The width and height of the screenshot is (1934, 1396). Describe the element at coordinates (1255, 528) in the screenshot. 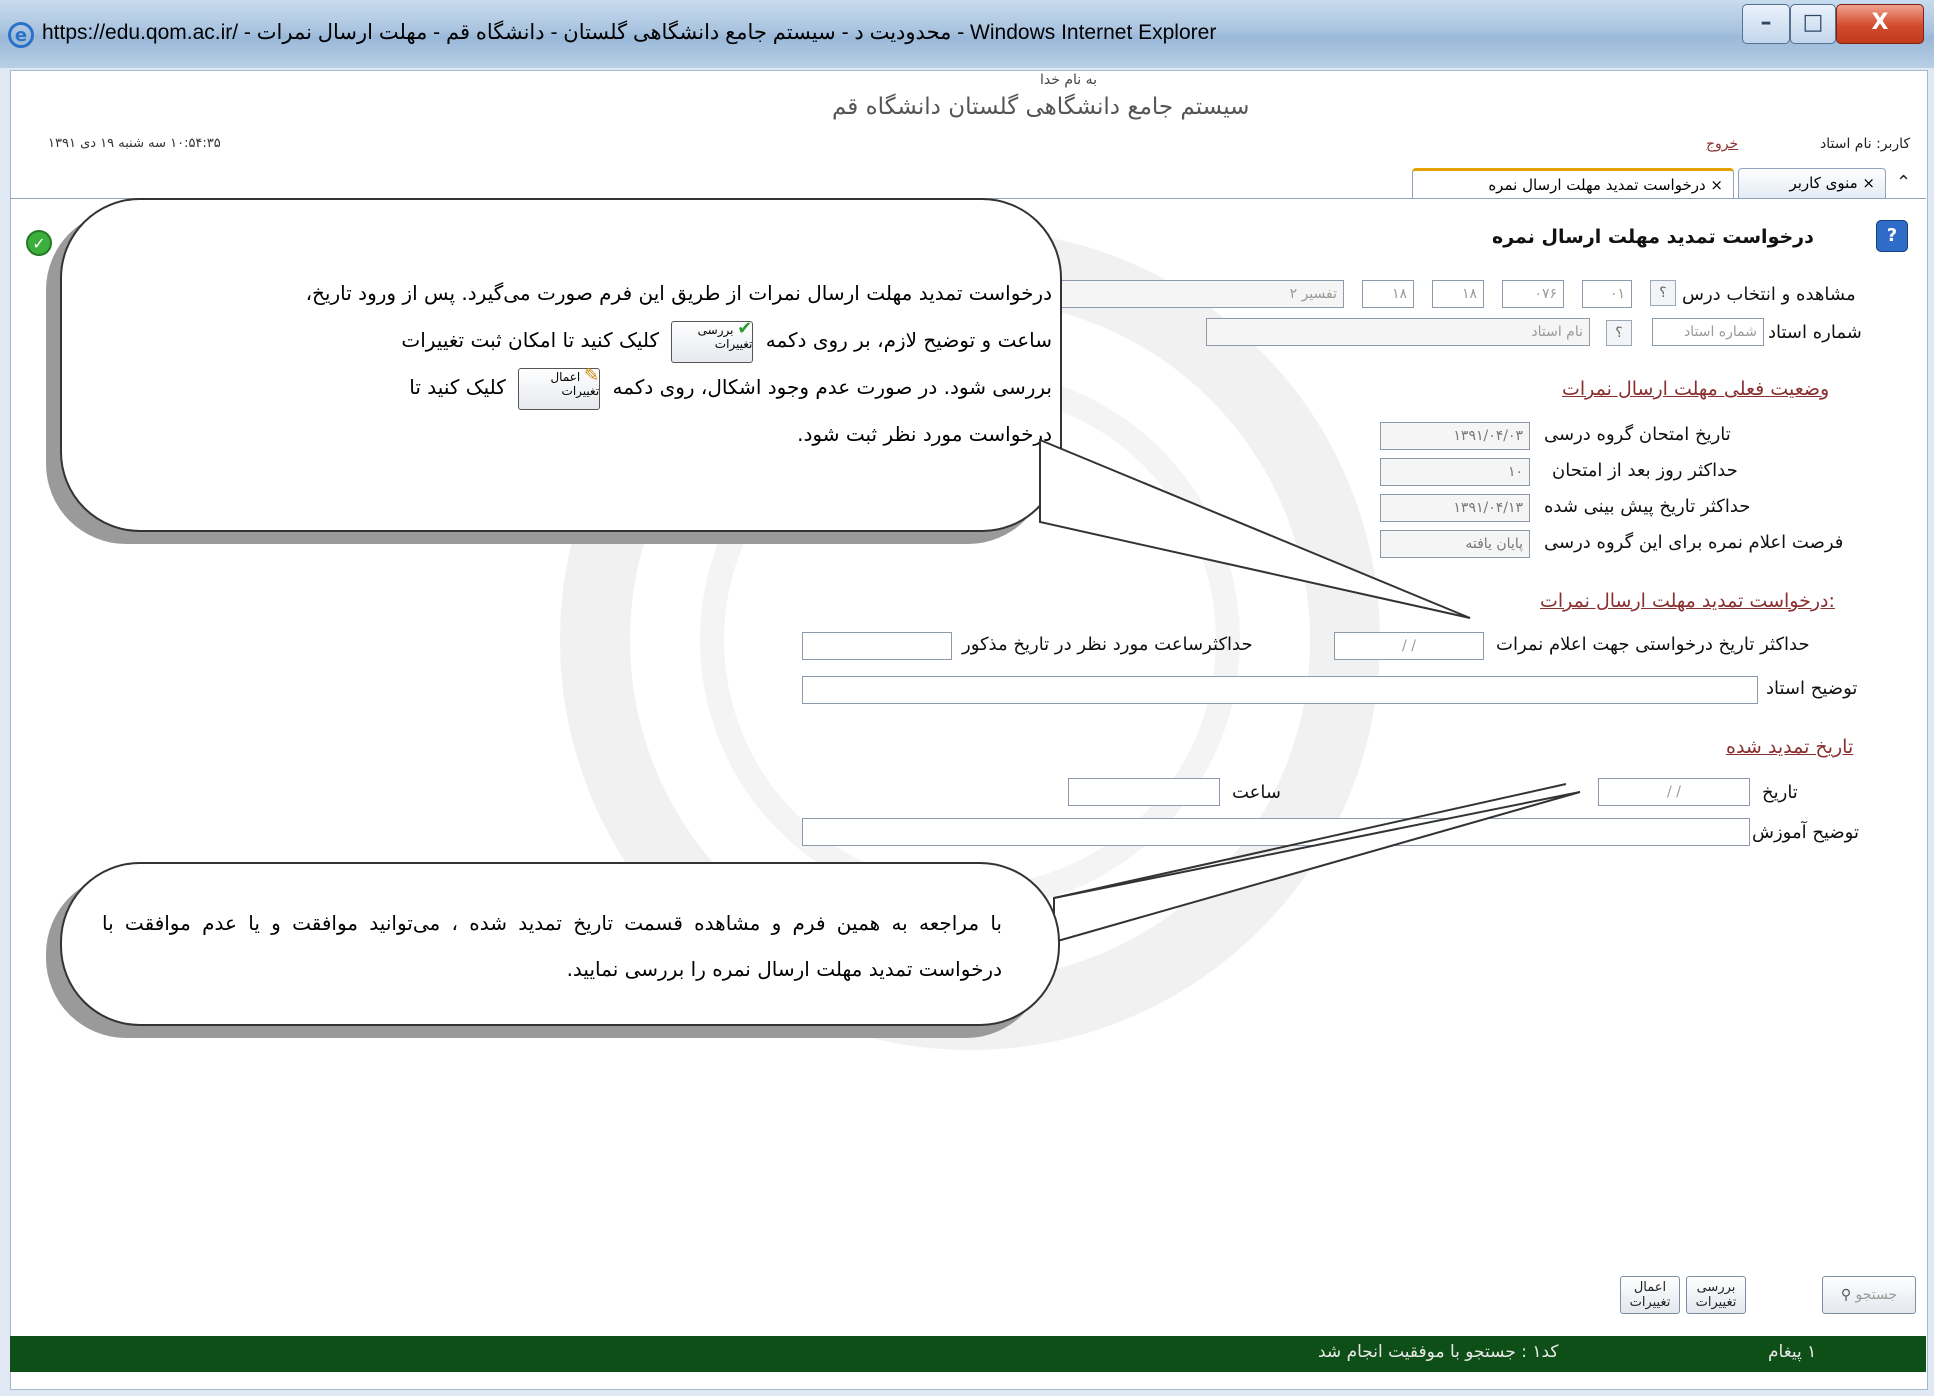

I see `callout-1-pointer` at that location.